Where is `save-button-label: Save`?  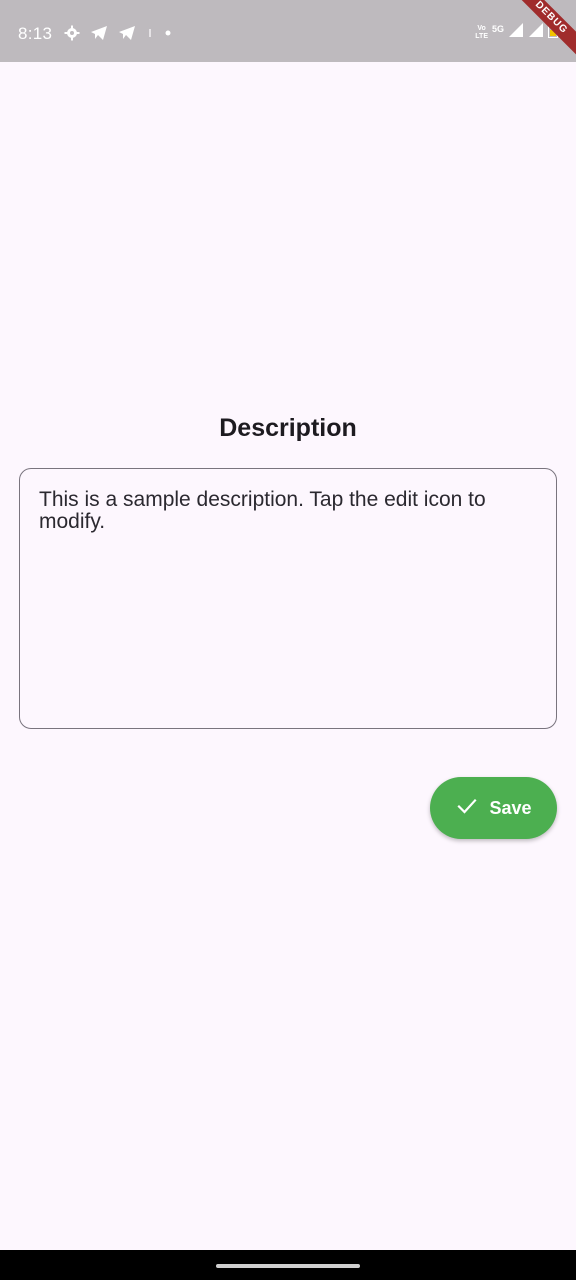
save-button-label: Save is located at coordinates (510, 807).